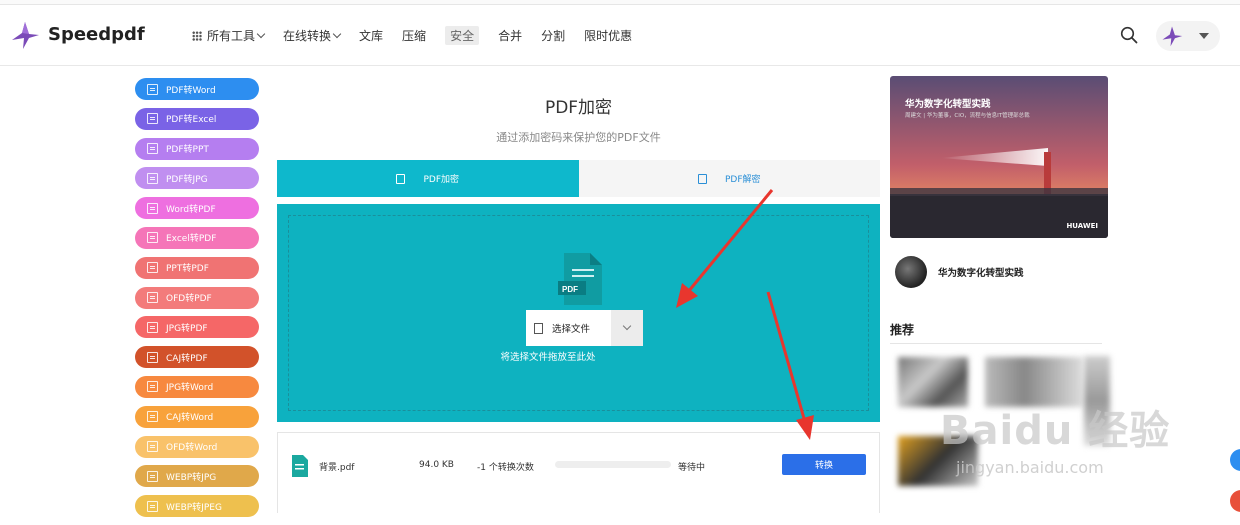 The width and height of the screenshot is (1240, 525). I want to click on author-name: 华为数字化转型实践, so click(981, 272).